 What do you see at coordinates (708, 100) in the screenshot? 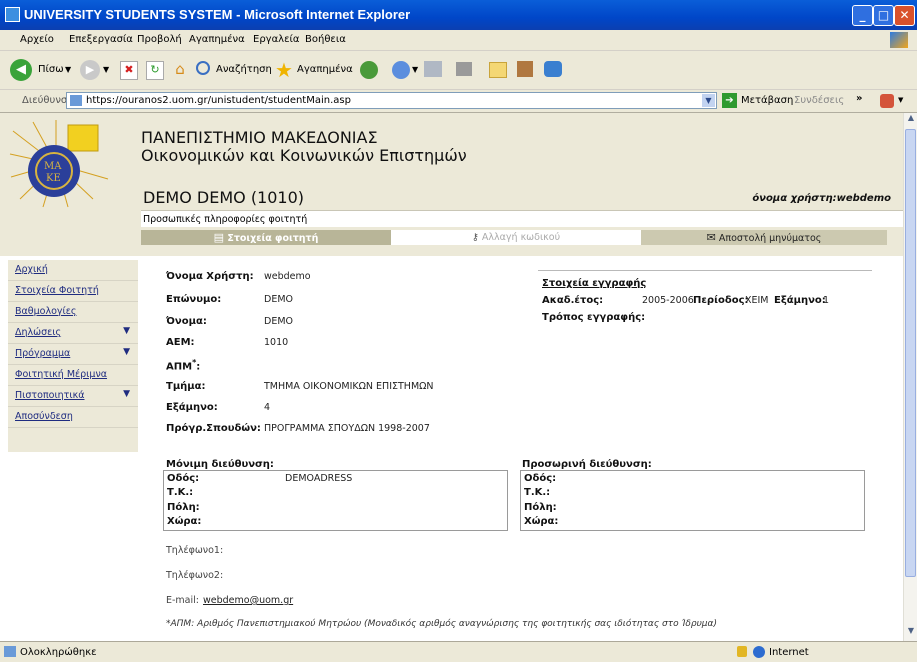
I see `address-dropdown-icon: ▼` at bounding box center [708, 100].